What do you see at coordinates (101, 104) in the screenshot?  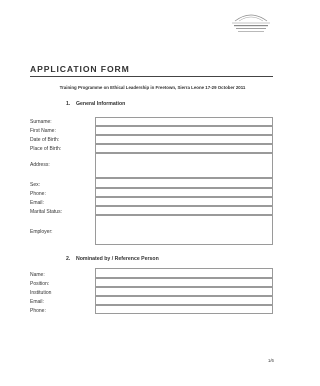 I see `section-1-title: General Information` at bounding box center [101, 104].